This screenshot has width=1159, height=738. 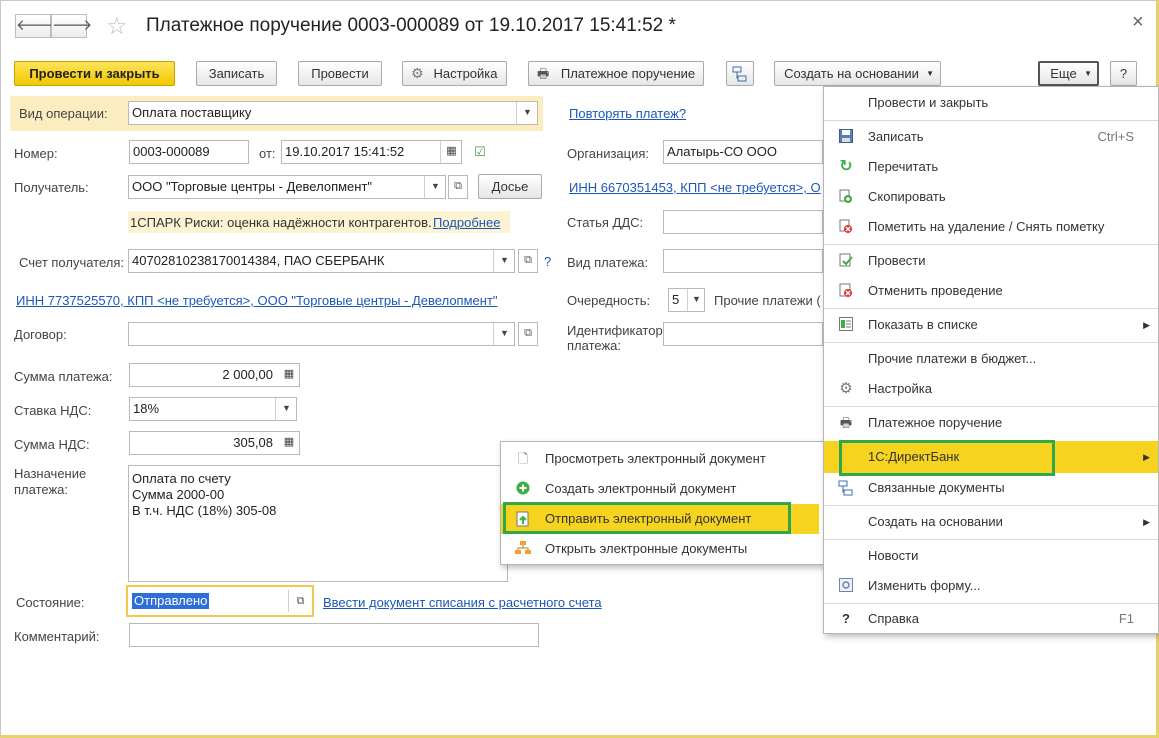 I want to click on menu-item-label: Связанные документы, so click(x=936, y=487).